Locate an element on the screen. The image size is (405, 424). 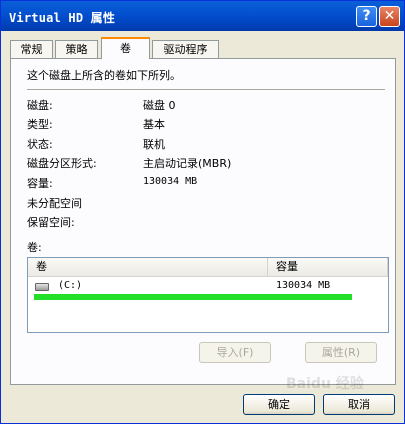
green-highlight-line is located at coordinates (193, 297).